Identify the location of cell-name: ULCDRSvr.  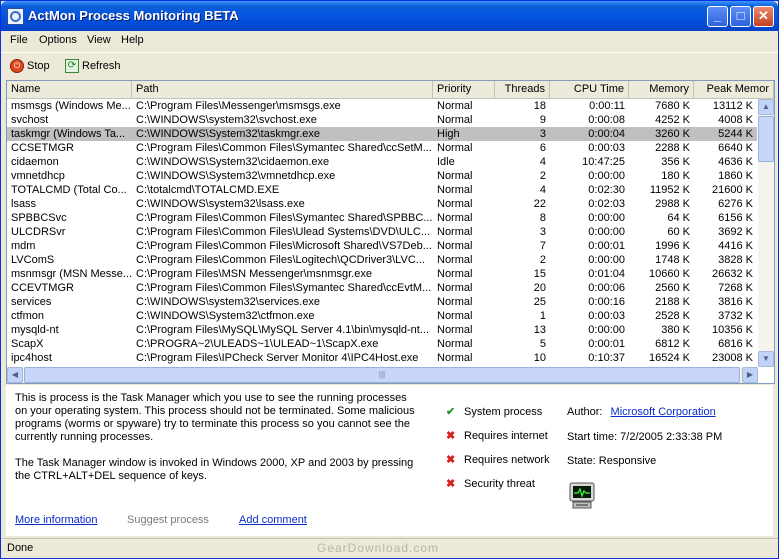
(38, 232).